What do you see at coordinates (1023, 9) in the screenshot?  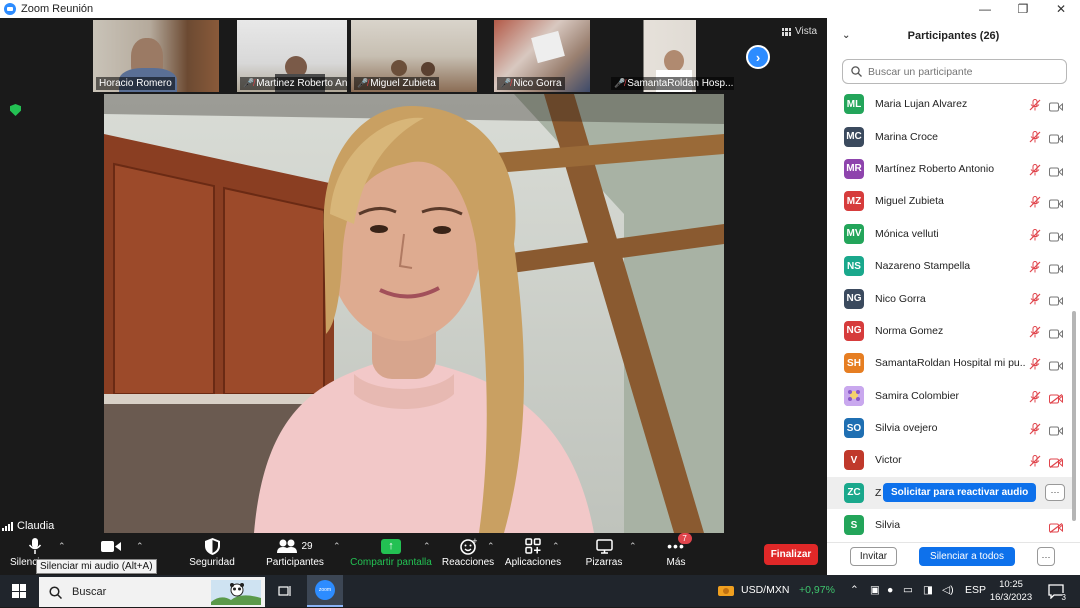 I see `maximize-button: ❐` at bounding box center [1023, 9].